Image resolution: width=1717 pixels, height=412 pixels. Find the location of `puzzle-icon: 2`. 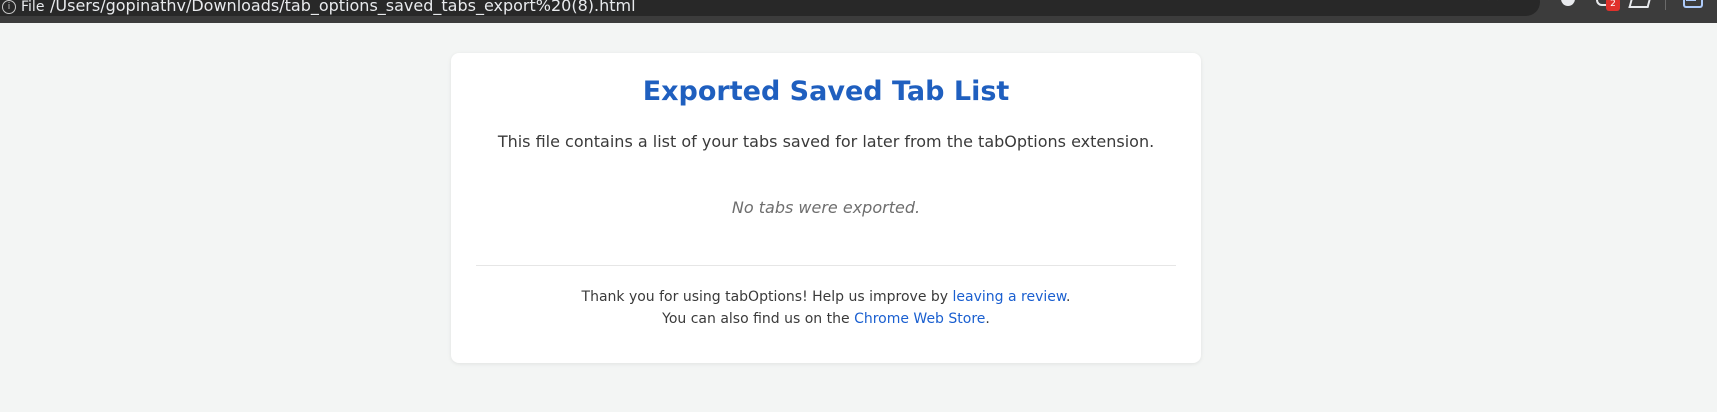

puzzle-icon: 2 is located at coordinates (1608, 5).